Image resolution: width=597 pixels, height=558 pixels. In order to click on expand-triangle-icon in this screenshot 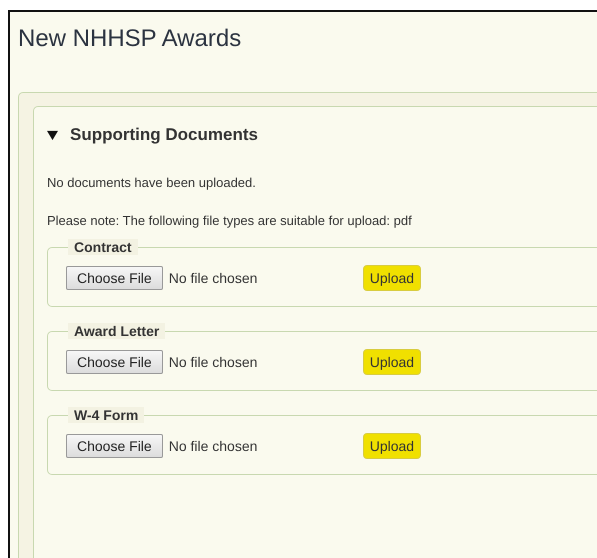, I will do `click(52, 135)`.